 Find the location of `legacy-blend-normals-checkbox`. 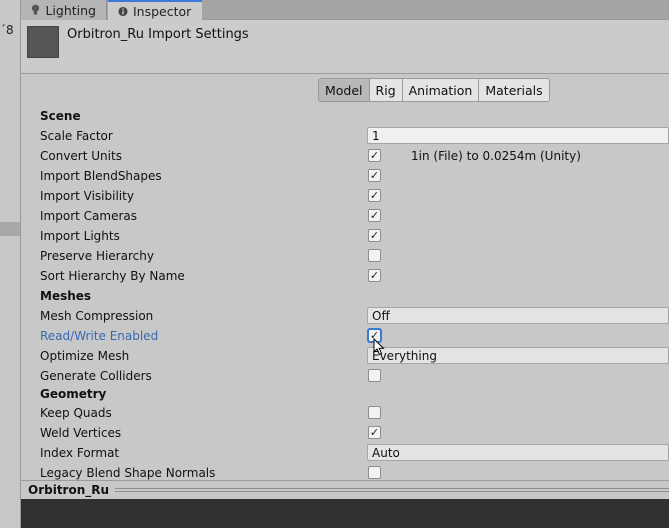

legacy-blend-normals-checkbox is located at coordinates (374, 472).